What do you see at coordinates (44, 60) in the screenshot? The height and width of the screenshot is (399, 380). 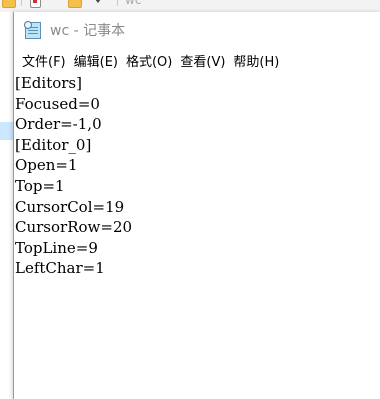 I see `menu-file: 文件(F)` at bounding box center [44, 60].